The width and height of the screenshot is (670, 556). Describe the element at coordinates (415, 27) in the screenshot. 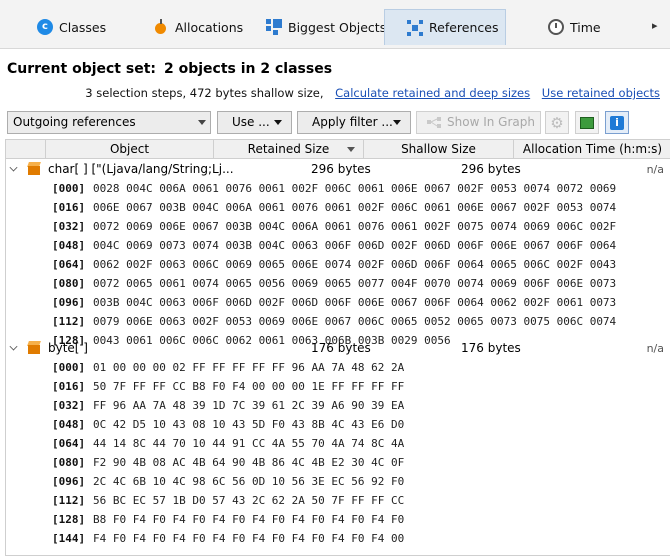

I see `references-icon` at that location.